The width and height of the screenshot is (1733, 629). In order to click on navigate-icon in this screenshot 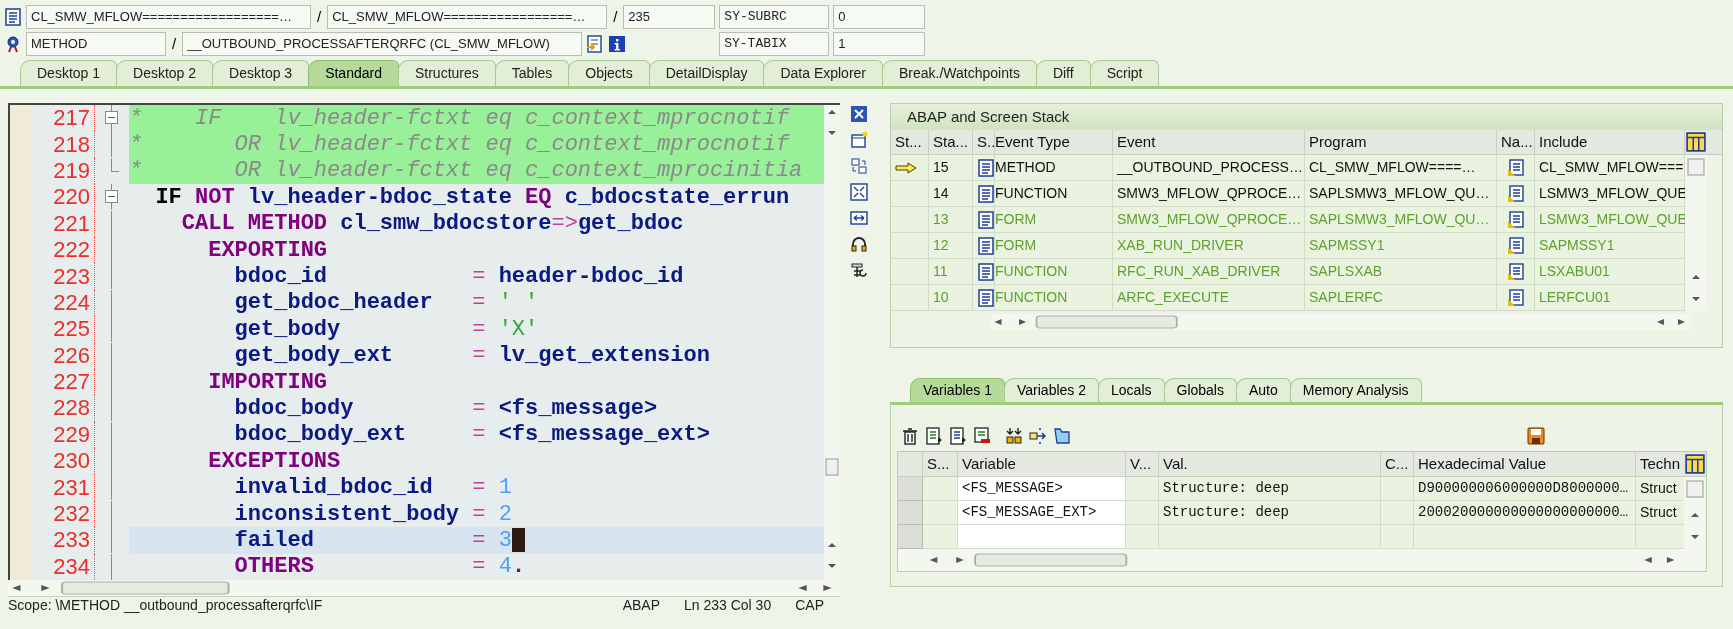, I will do `click(595, 44)`.